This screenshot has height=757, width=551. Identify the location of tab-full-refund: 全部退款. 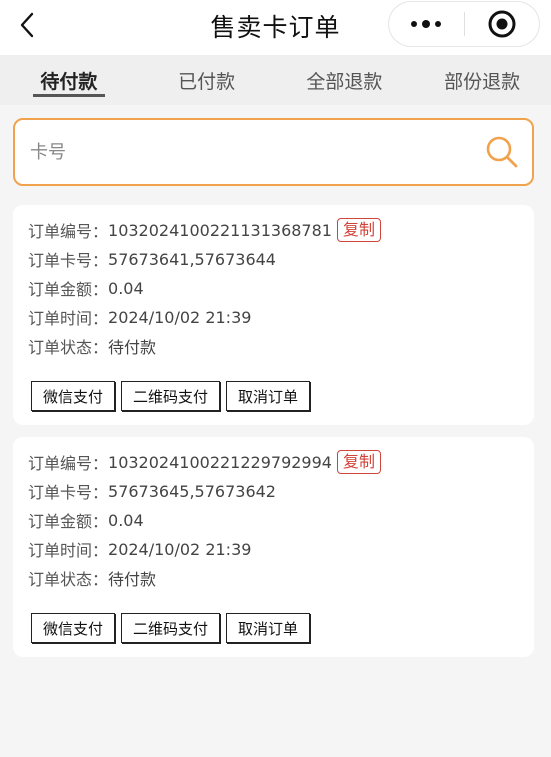
(345, 80).